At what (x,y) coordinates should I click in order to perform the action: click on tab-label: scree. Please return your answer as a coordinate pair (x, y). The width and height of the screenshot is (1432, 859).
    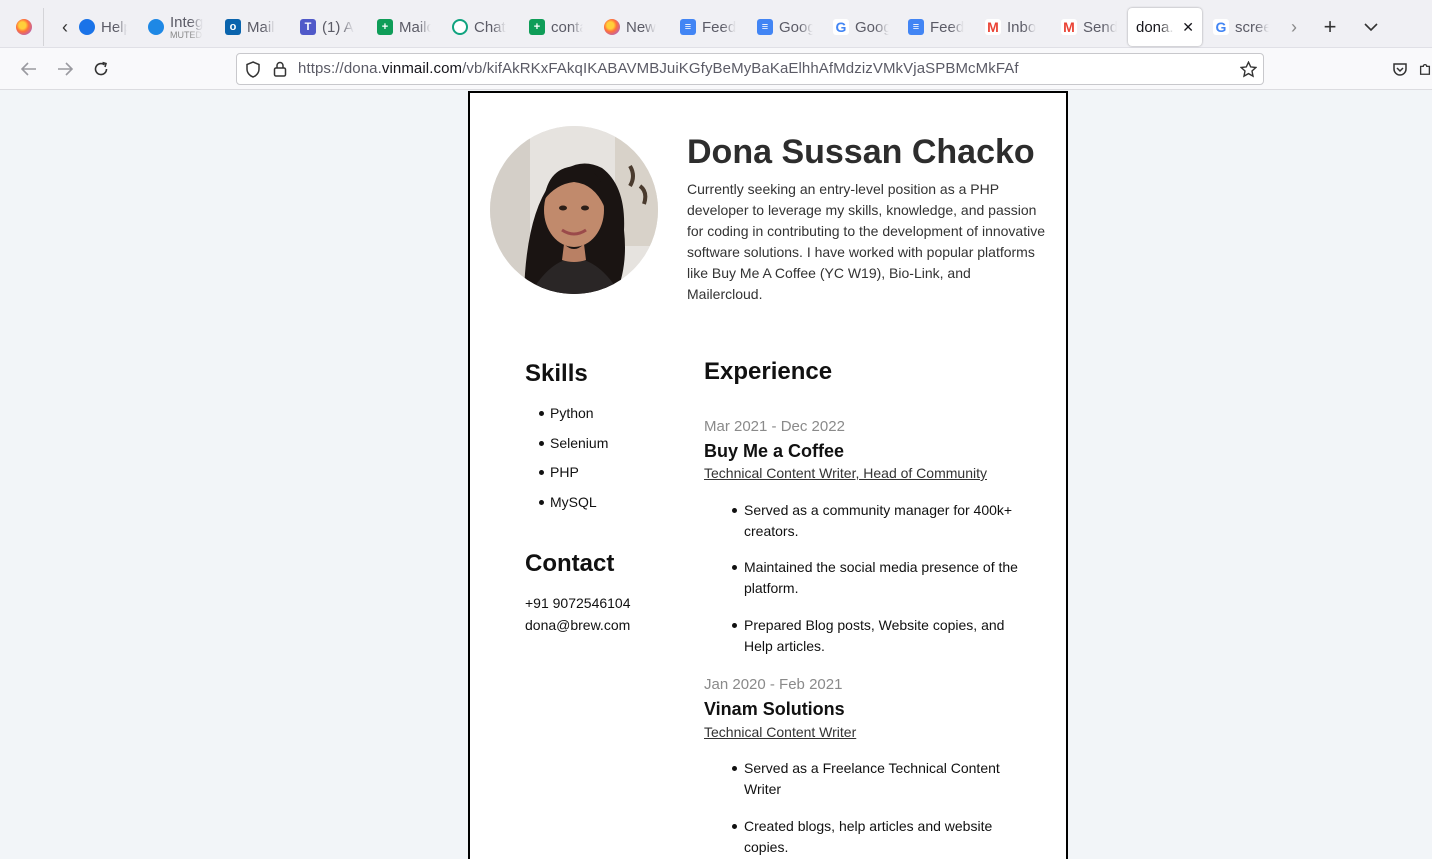
    Looking at the image, I should click on (1252, 27).